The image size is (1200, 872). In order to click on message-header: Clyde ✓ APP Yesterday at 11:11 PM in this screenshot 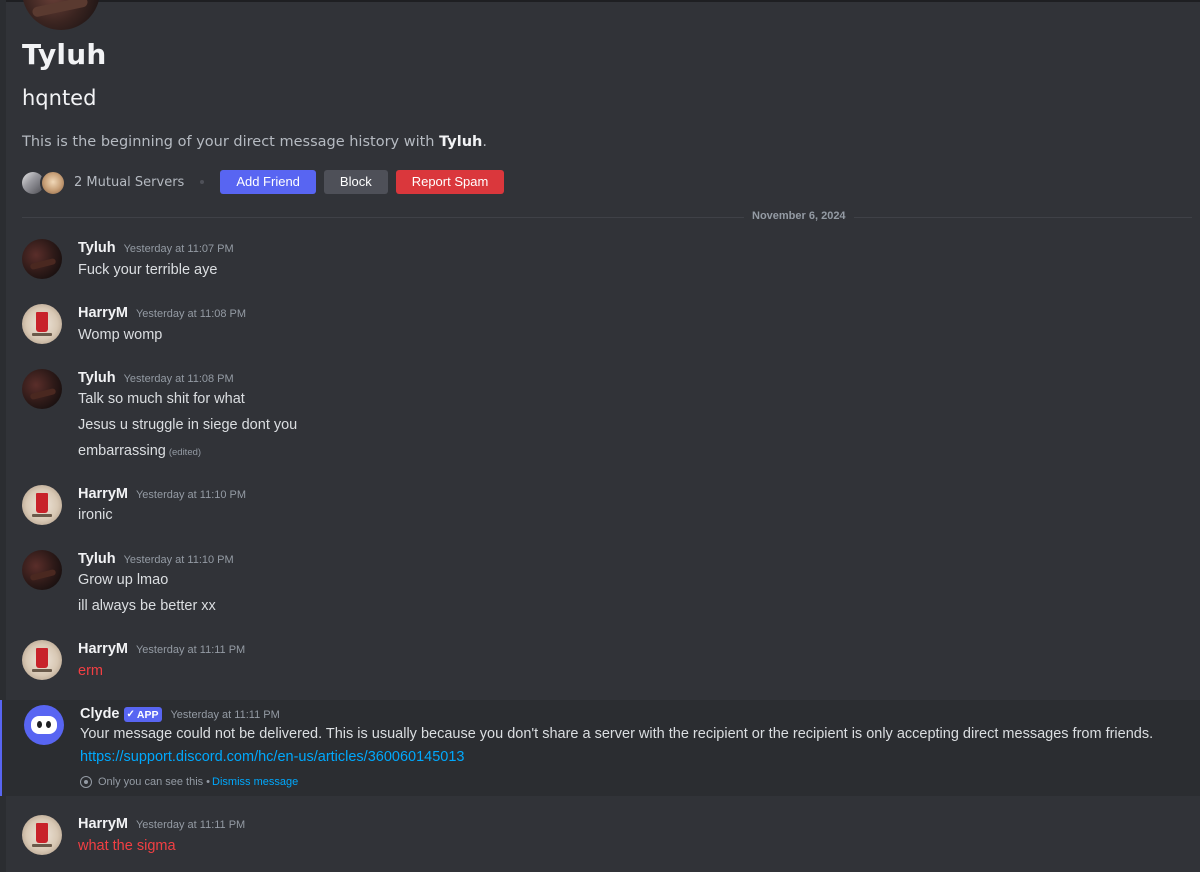, I will do `click(180, 714)`.